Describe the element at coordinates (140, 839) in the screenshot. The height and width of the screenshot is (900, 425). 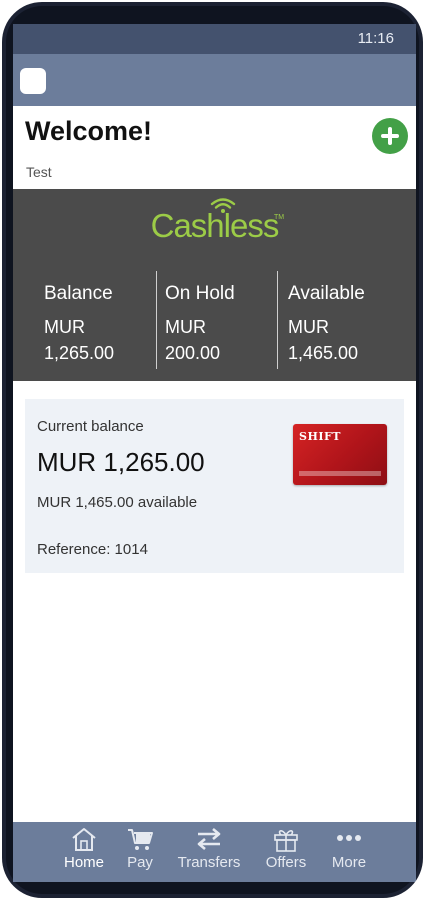
I see `cart-icon` at that location.